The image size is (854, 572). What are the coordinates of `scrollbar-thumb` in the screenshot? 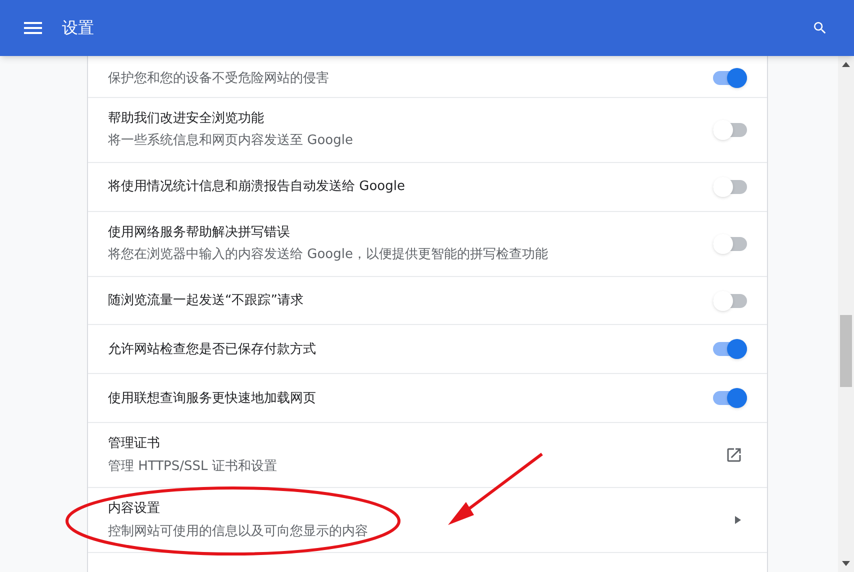 It's located at (846, 351).